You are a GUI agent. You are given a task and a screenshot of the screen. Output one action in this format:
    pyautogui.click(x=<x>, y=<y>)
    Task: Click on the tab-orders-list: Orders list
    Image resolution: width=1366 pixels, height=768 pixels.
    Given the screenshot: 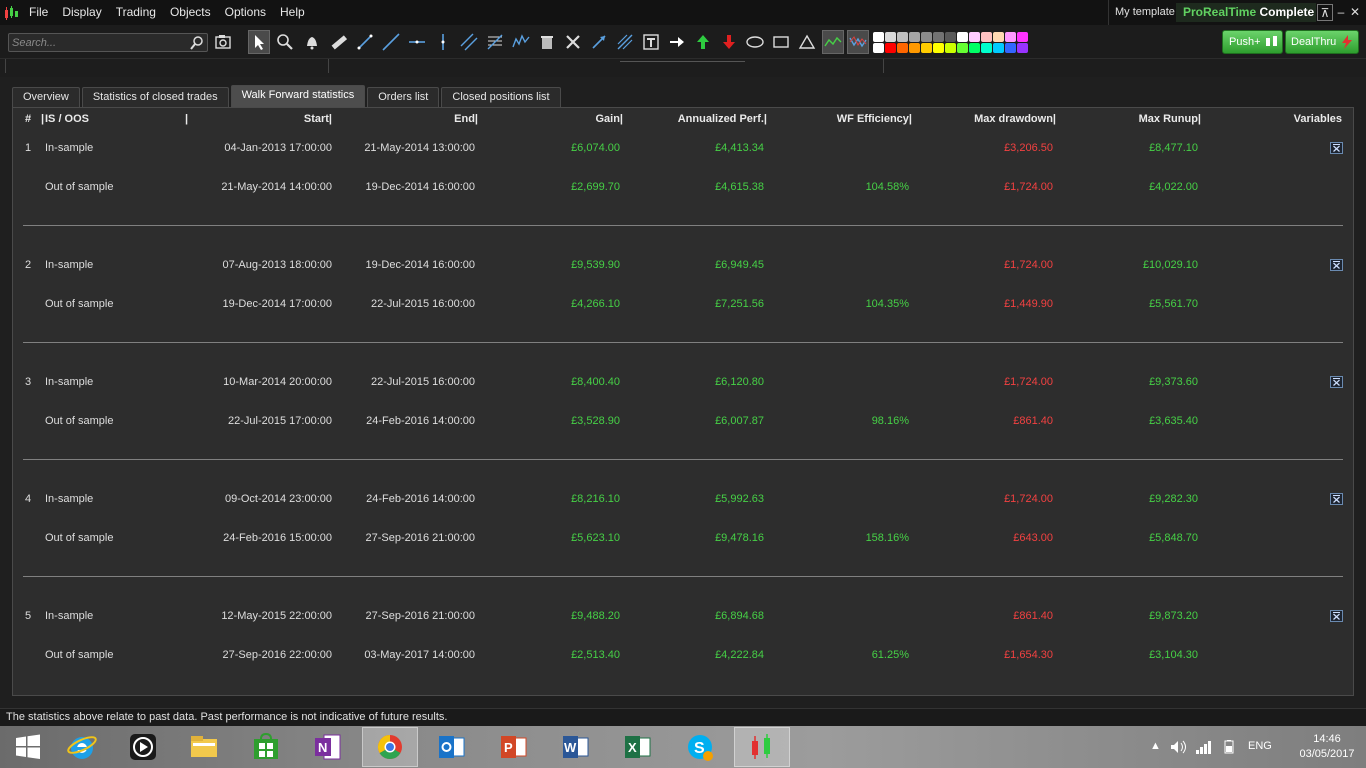 What is the action you would take?
    pyautogui.click(x=403, y=97)
    